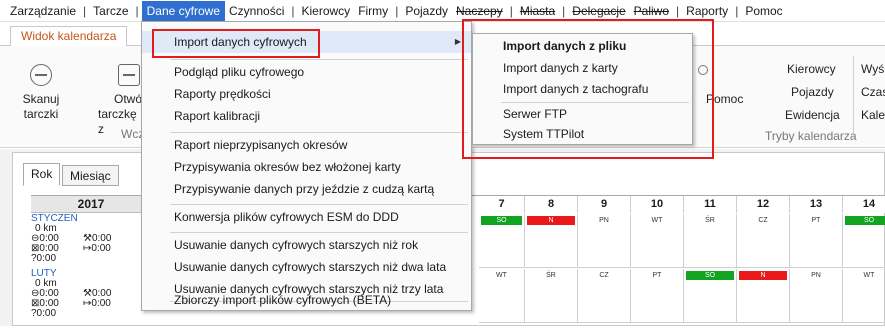 The image size is (885, 328). I want to click on mode-kierowcy: Kierowcy, so click(811, 69).